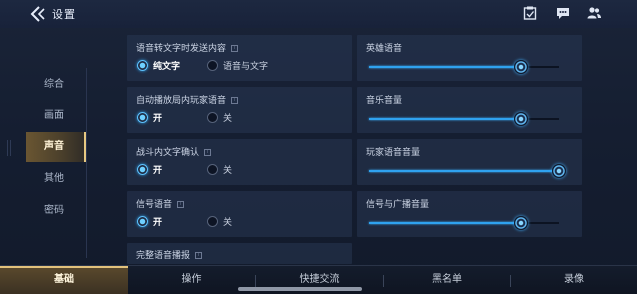  I want to click on music-volume-panel: 音乐音量, so click(469, 110).